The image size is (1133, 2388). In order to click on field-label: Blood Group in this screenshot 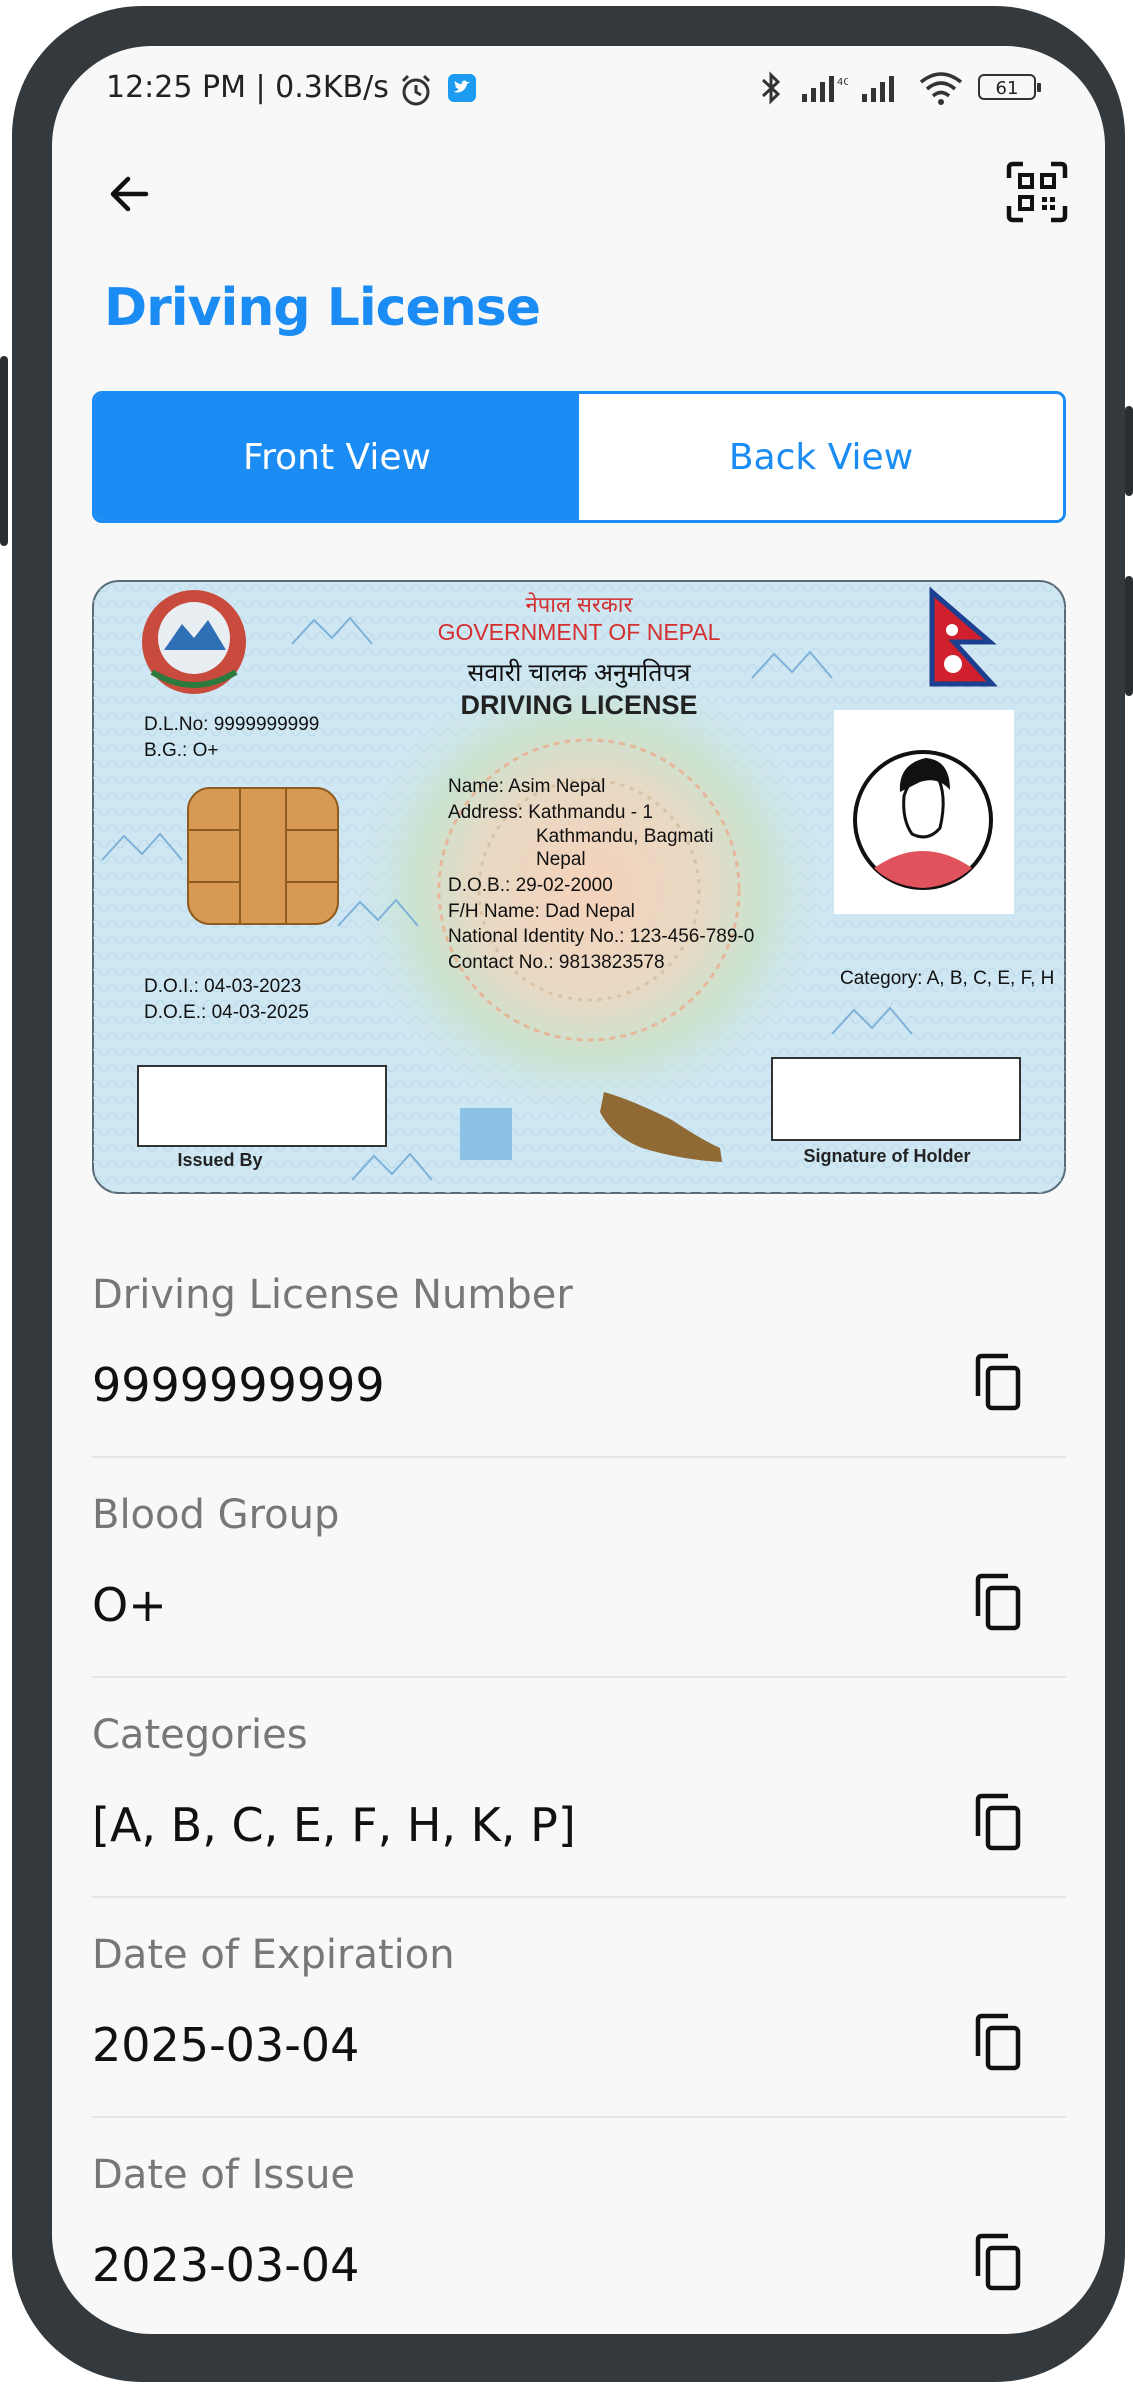, I will do `click(216, 1515)`.